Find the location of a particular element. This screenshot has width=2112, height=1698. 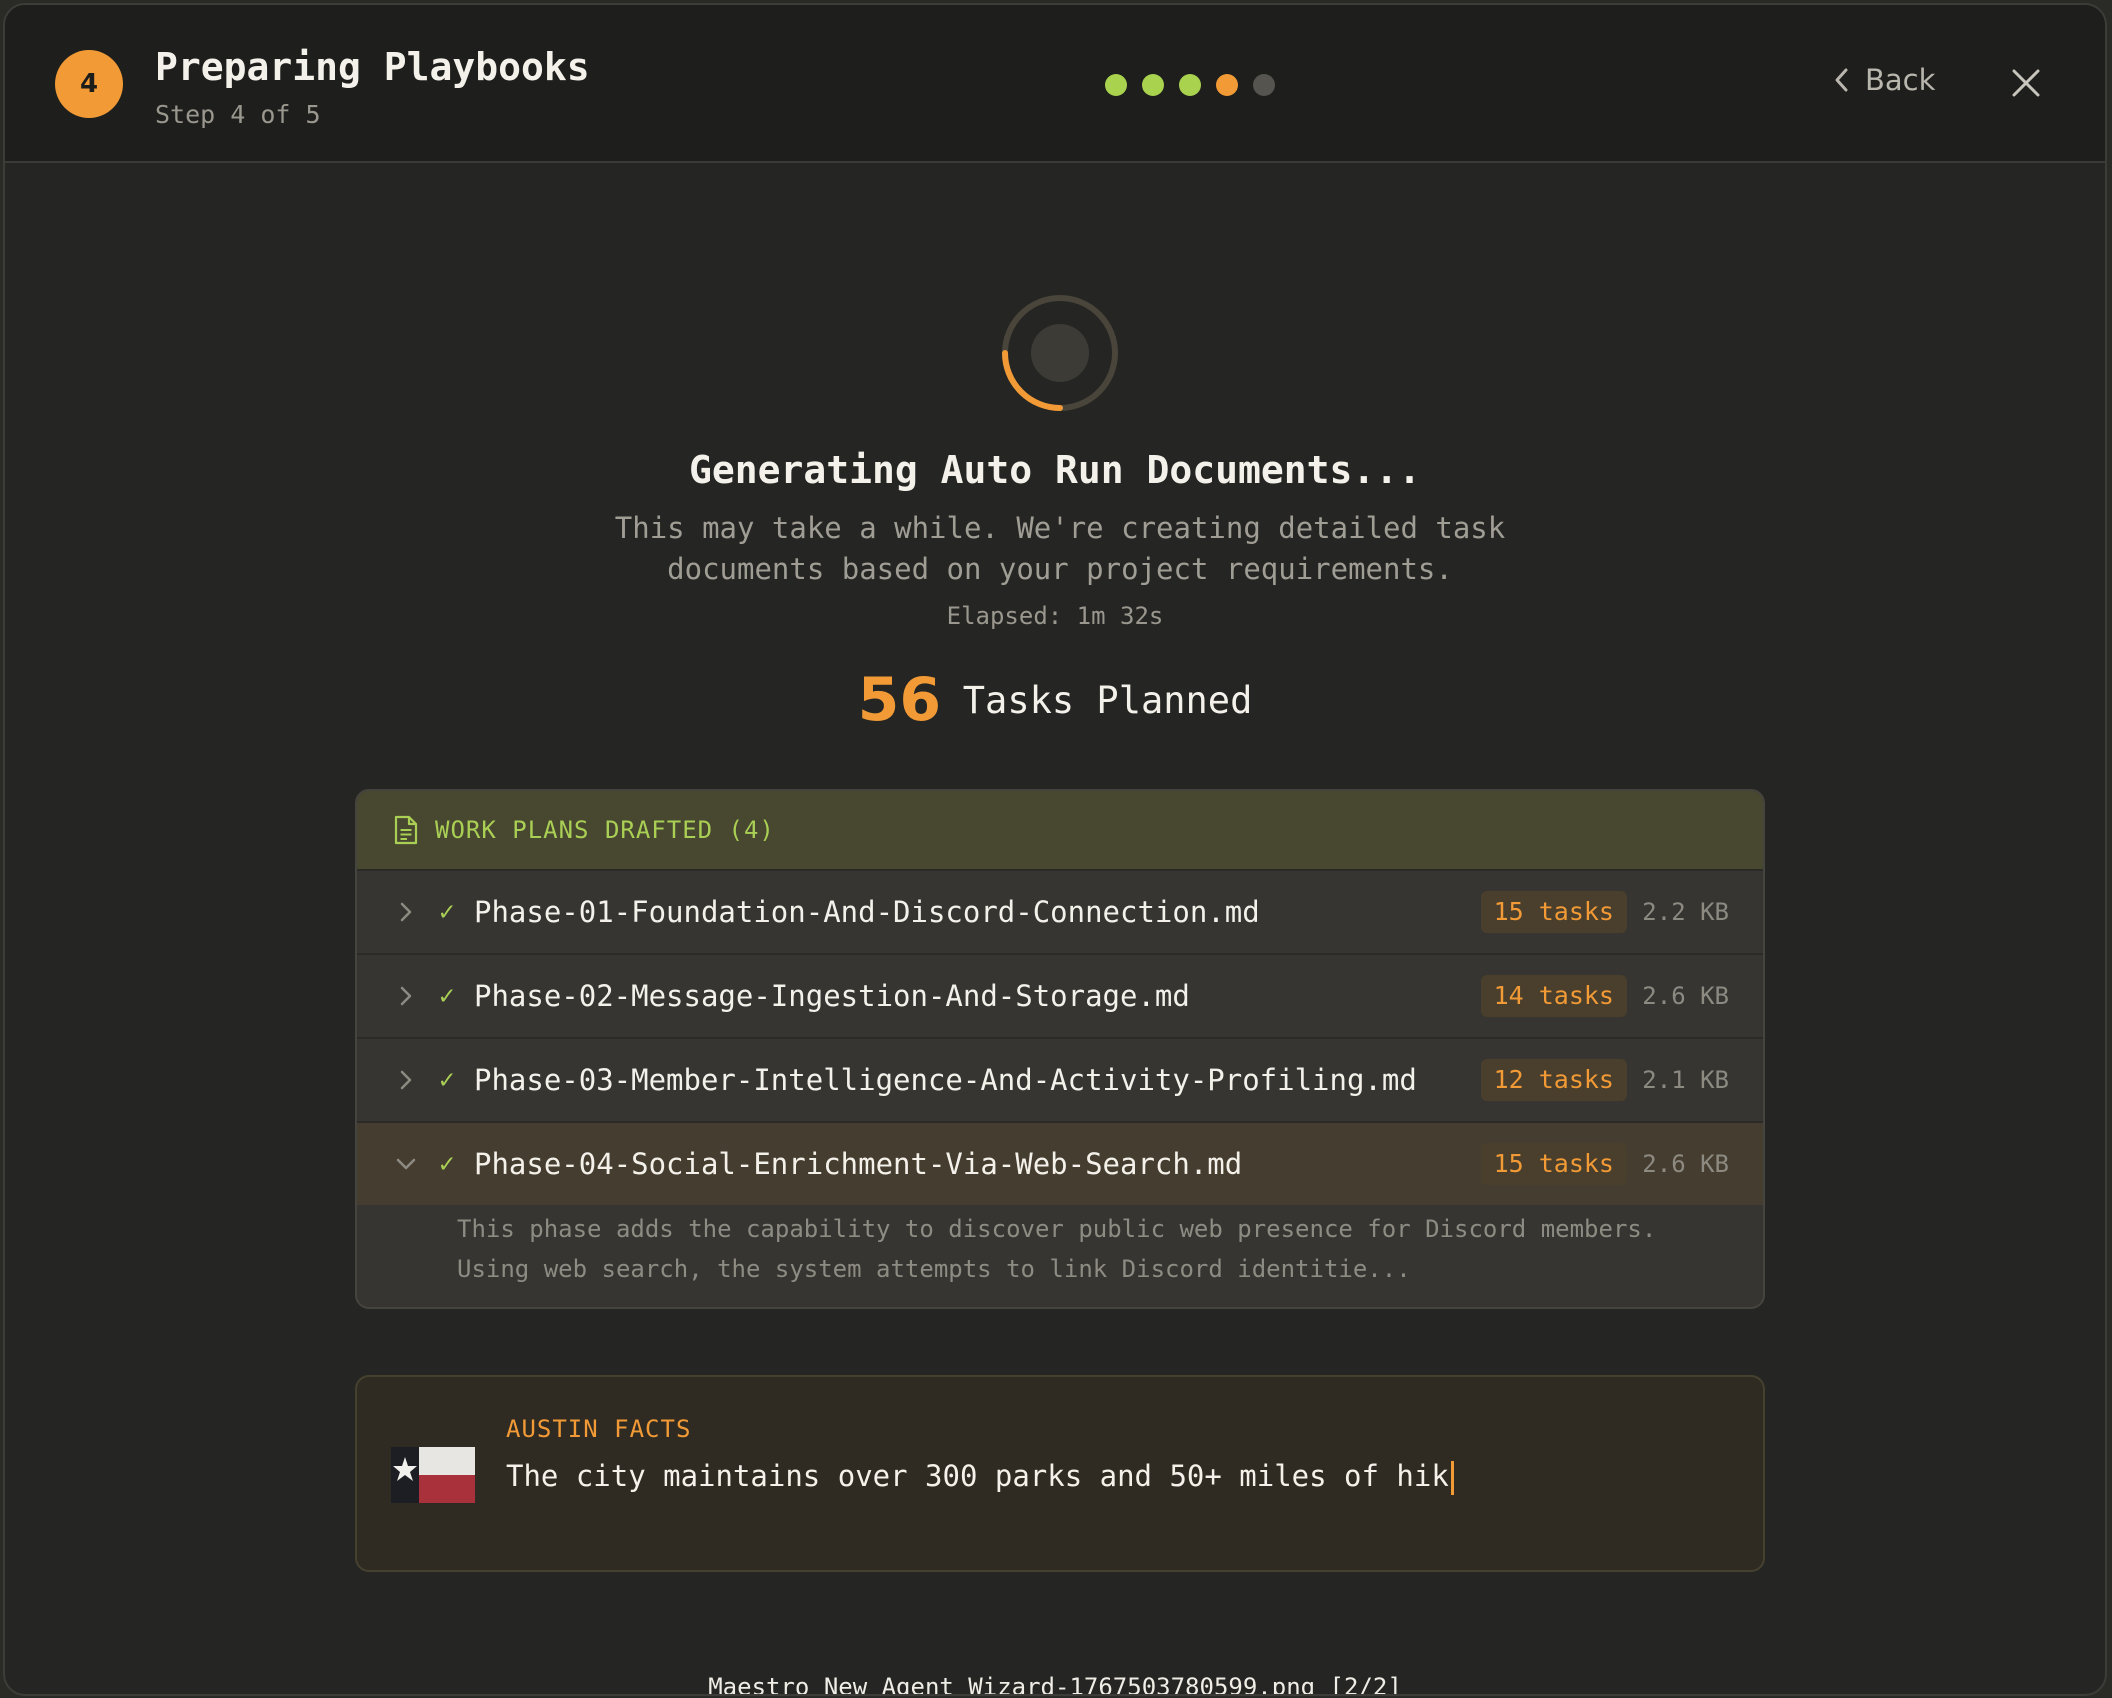

close-icon is located at coordinates (2026, 83).